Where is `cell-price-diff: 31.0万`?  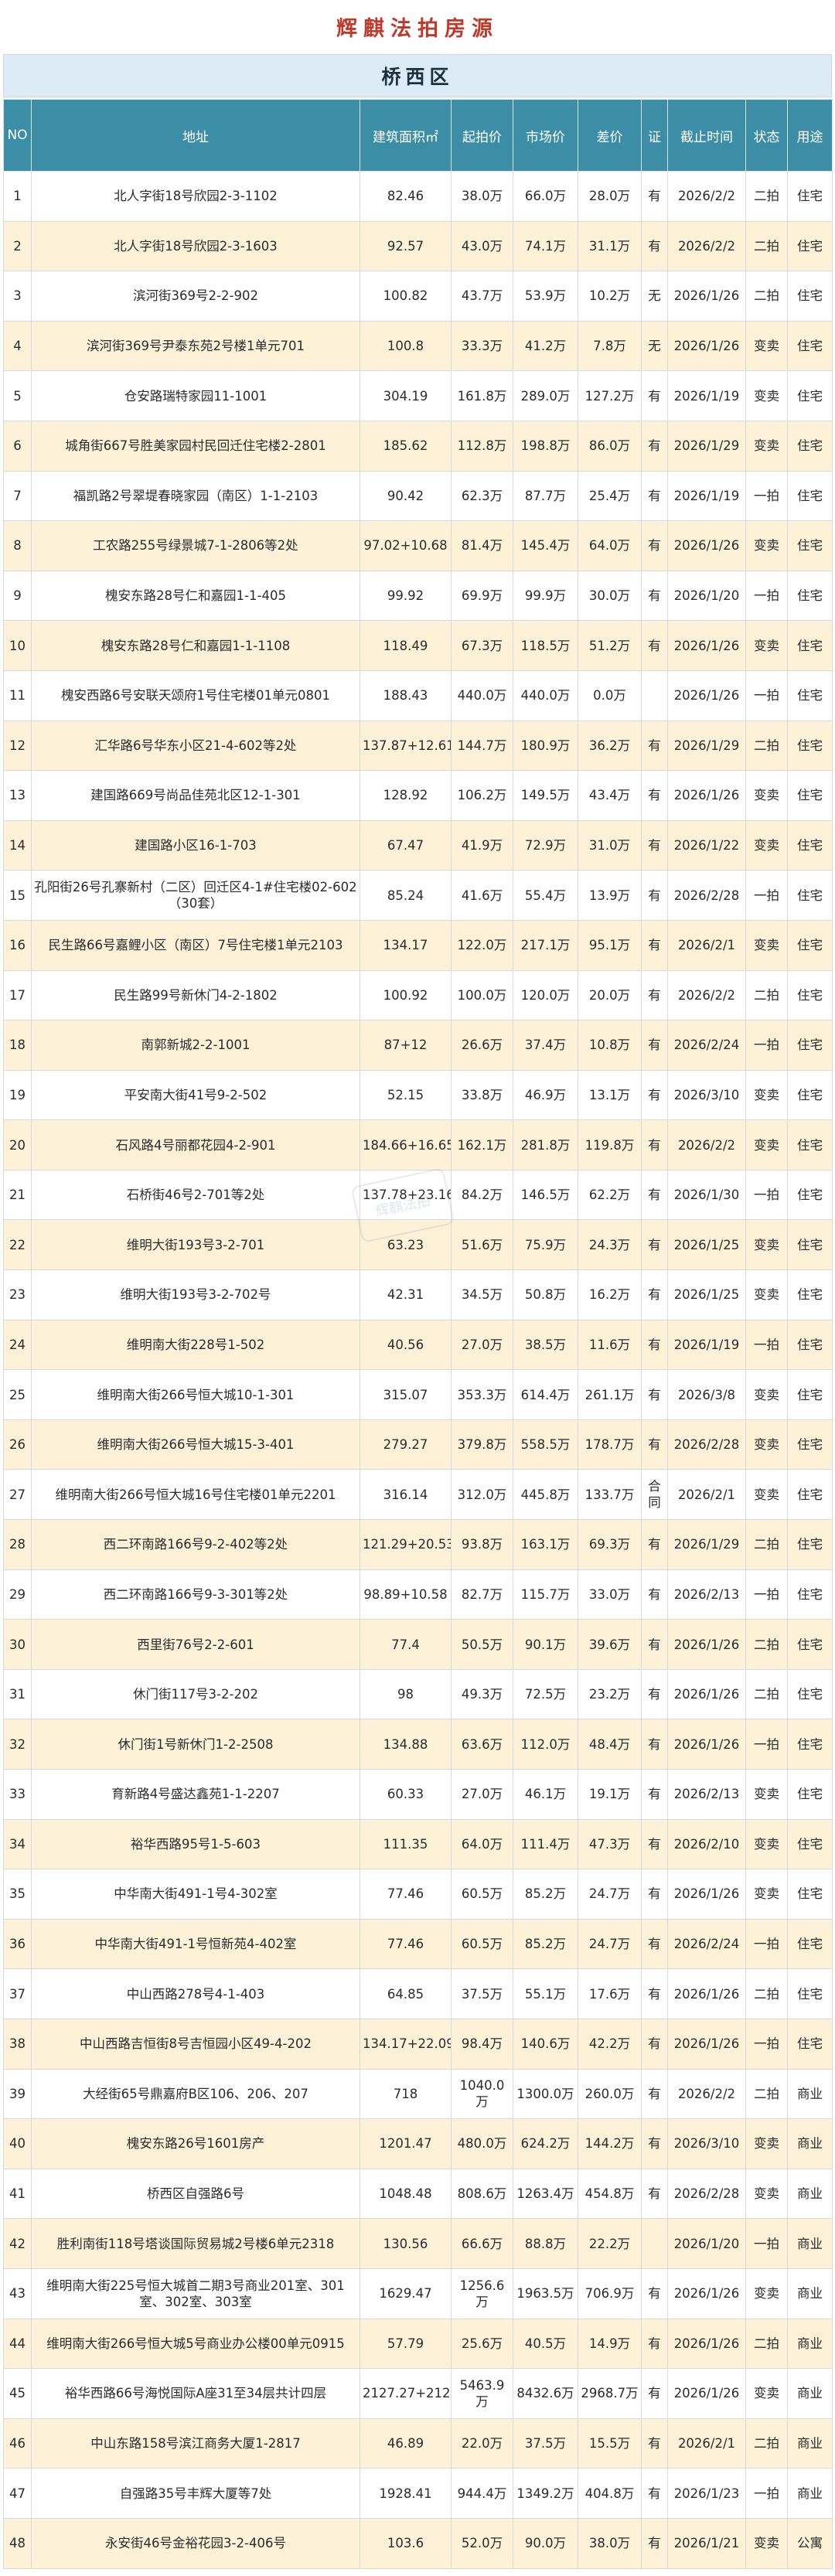
cell-price-diff: 31.0万 is located at coordinates (610, 845).